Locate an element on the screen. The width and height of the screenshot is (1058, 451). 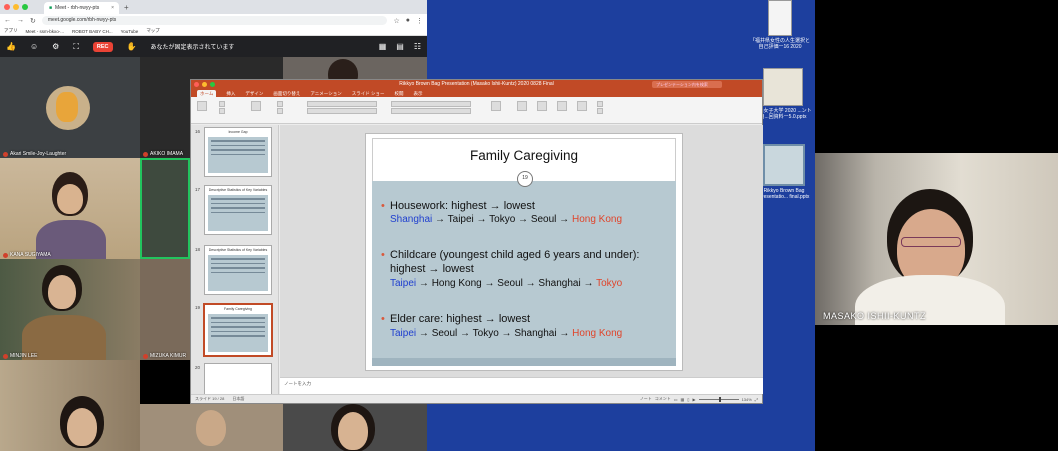
smartart-icon is located at coordinates (496, 106).